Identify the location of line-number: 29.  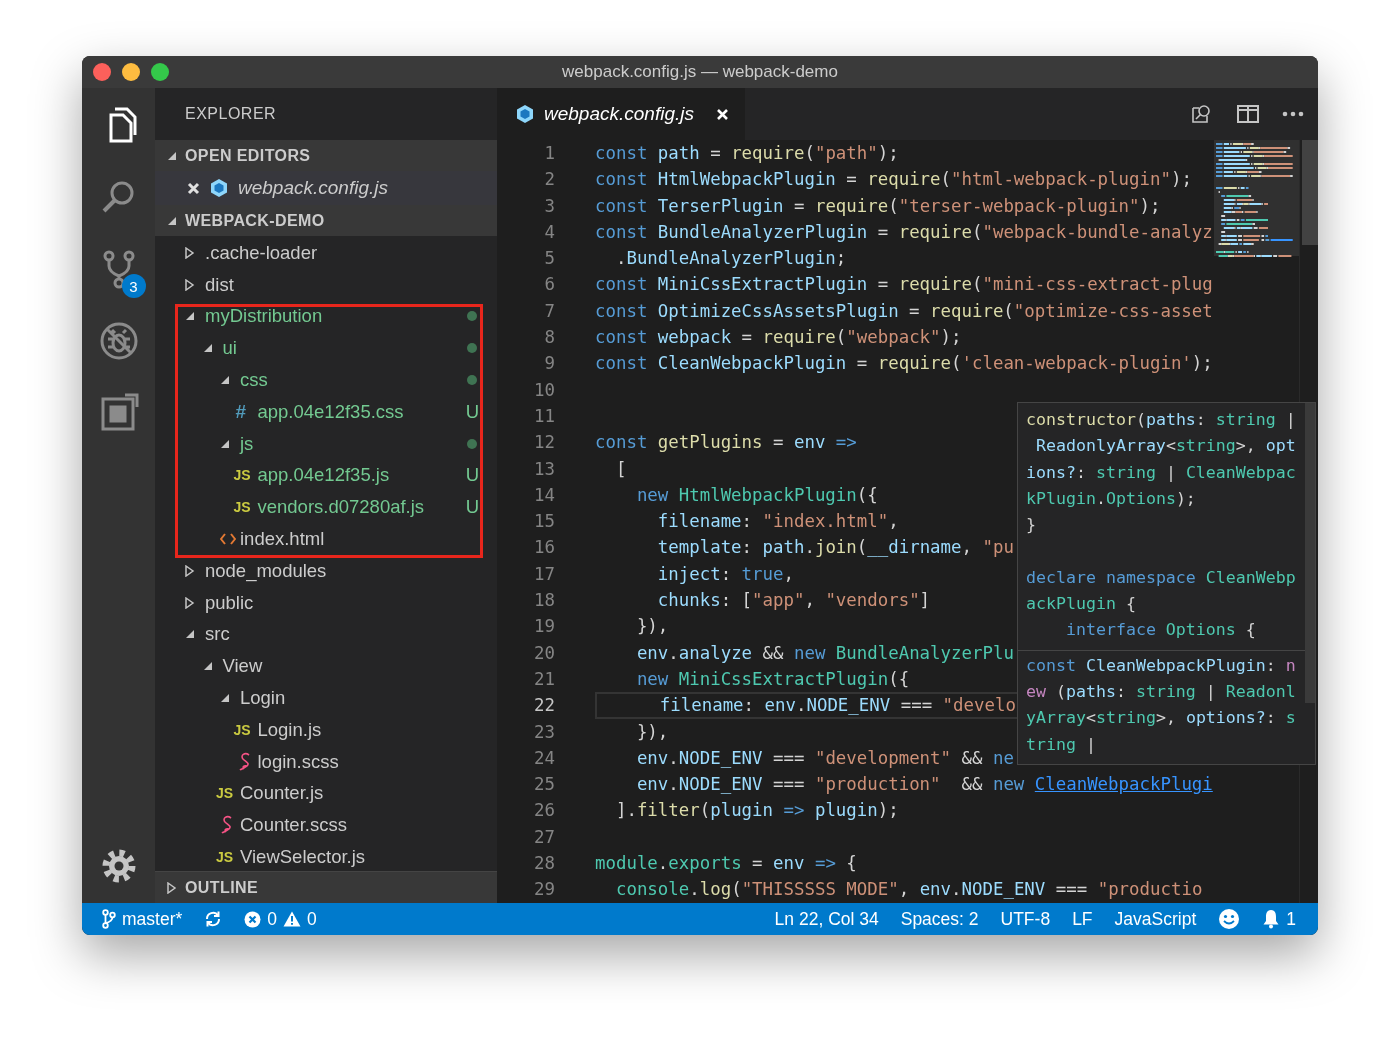
(544, 890).